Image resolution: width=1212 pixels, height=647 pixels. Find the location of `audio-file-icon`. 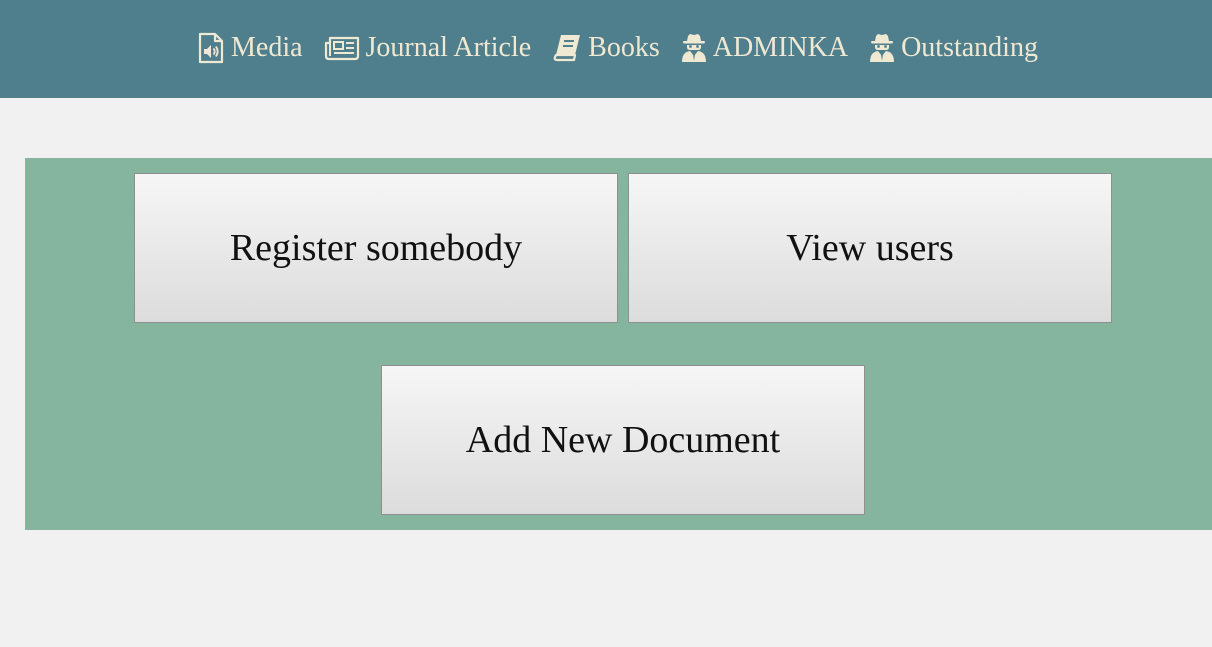

audio-file-icon is located at coordinates (211, 48).